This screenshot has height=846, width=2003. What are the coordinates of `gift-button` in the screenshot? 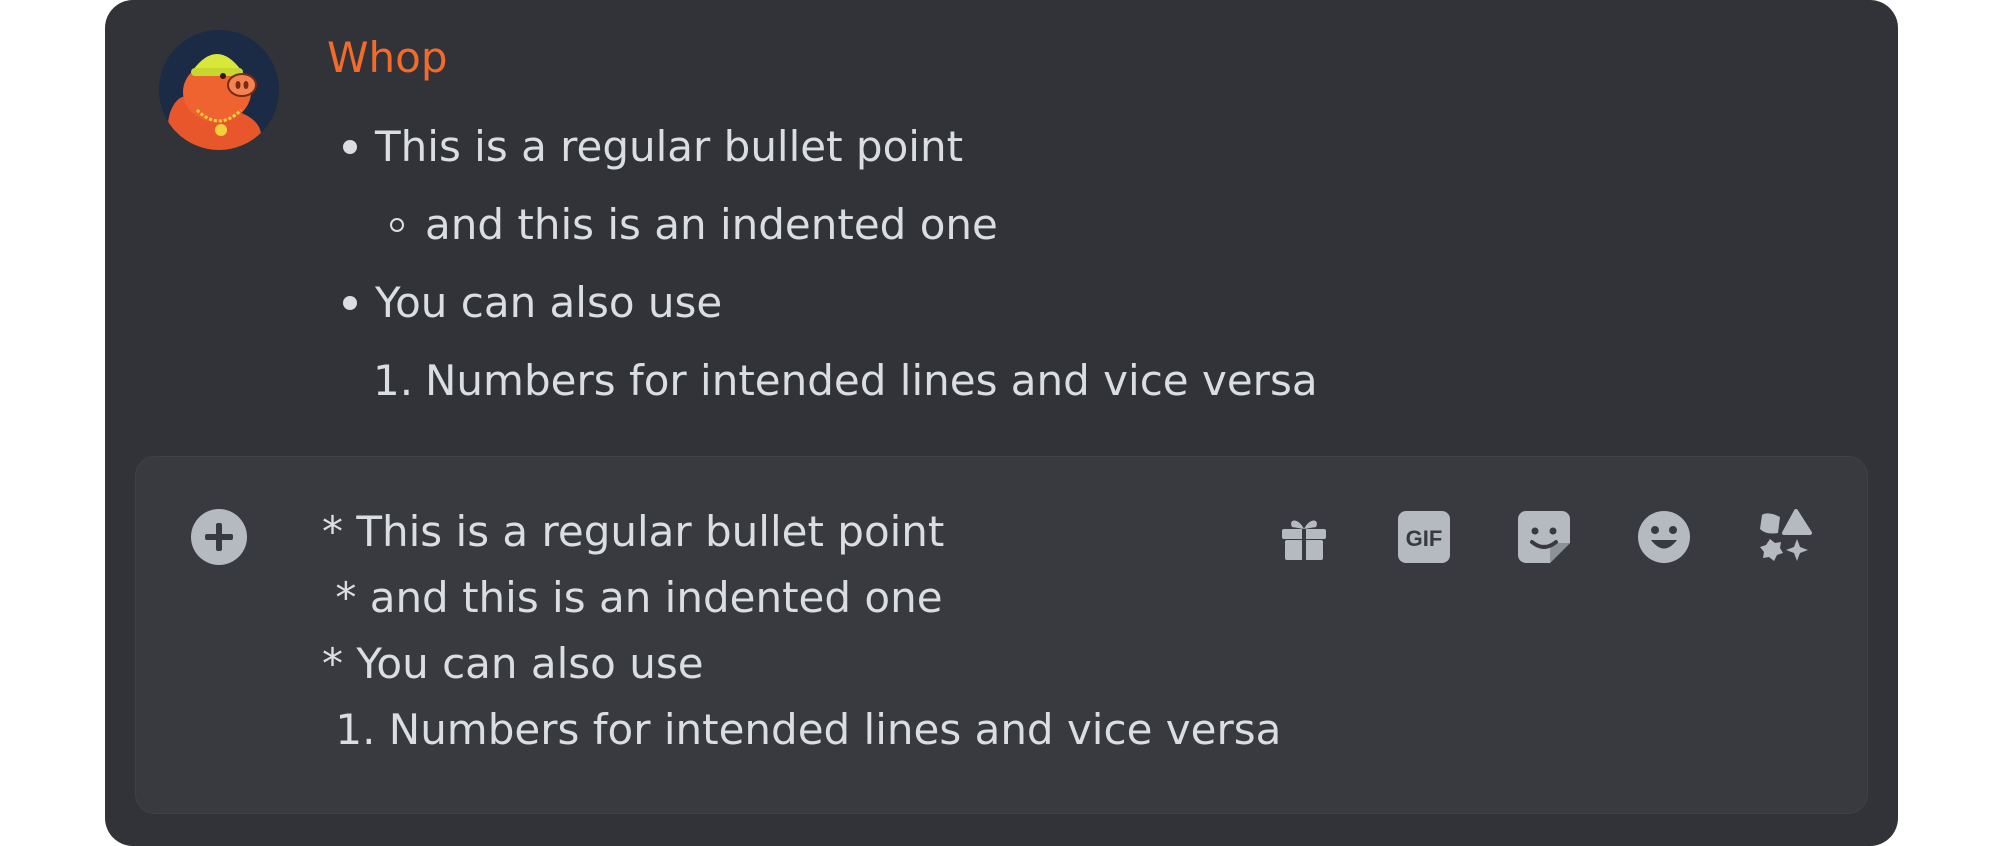 It's located at (1304, 537).